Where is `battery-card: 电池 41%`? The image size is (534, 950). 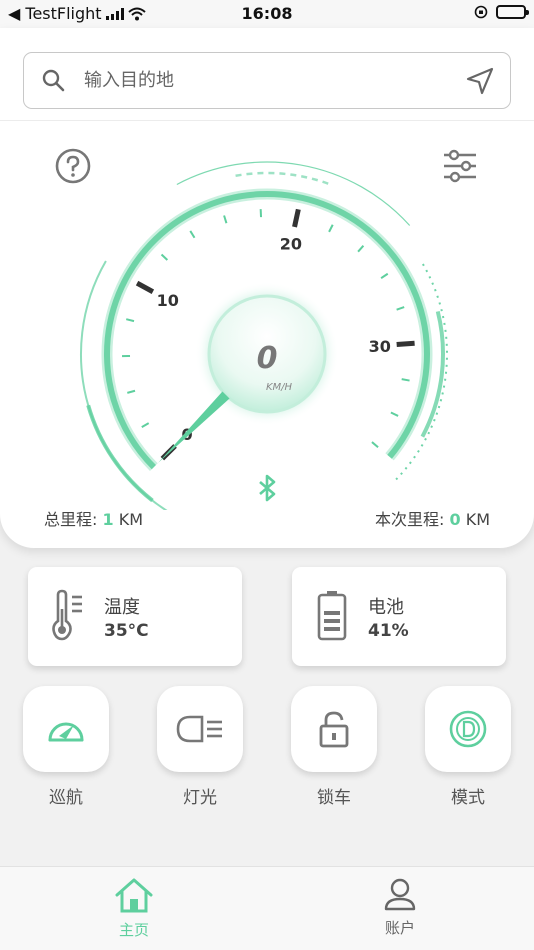
battery-card: 电池 41% is located at coordinates (399, 616).